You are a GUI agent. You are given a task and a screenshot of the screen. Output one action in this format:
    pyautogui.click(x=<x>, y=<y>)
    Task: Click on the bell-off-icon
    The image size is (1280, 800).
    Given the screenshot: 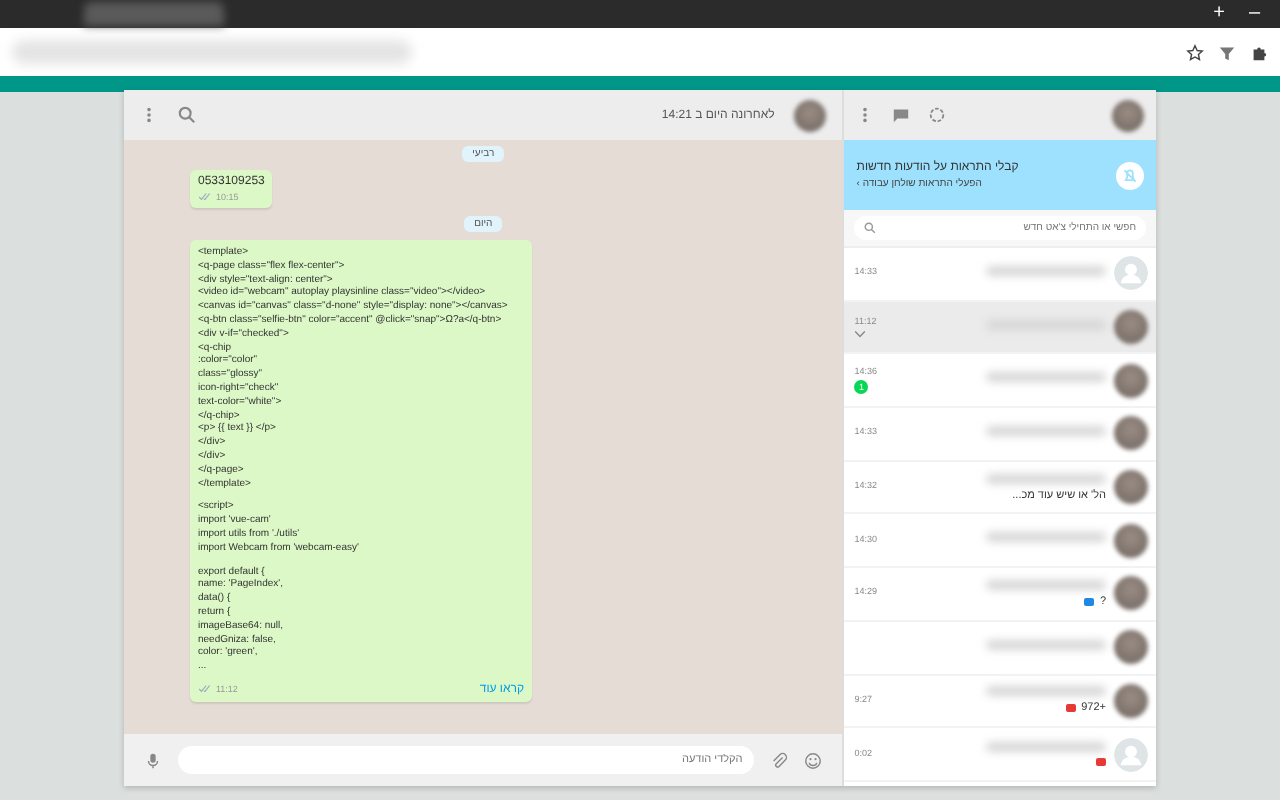 What is the action you would take?
    pyautogui.click(x=1130, y=175)
    